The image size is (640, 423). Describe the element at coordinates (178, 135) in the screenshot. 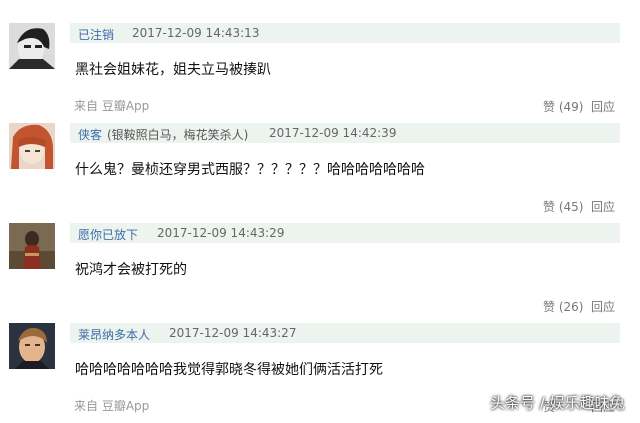

I see `user-signature: (银鞍照白马，梅花笑杀人)` at that location.